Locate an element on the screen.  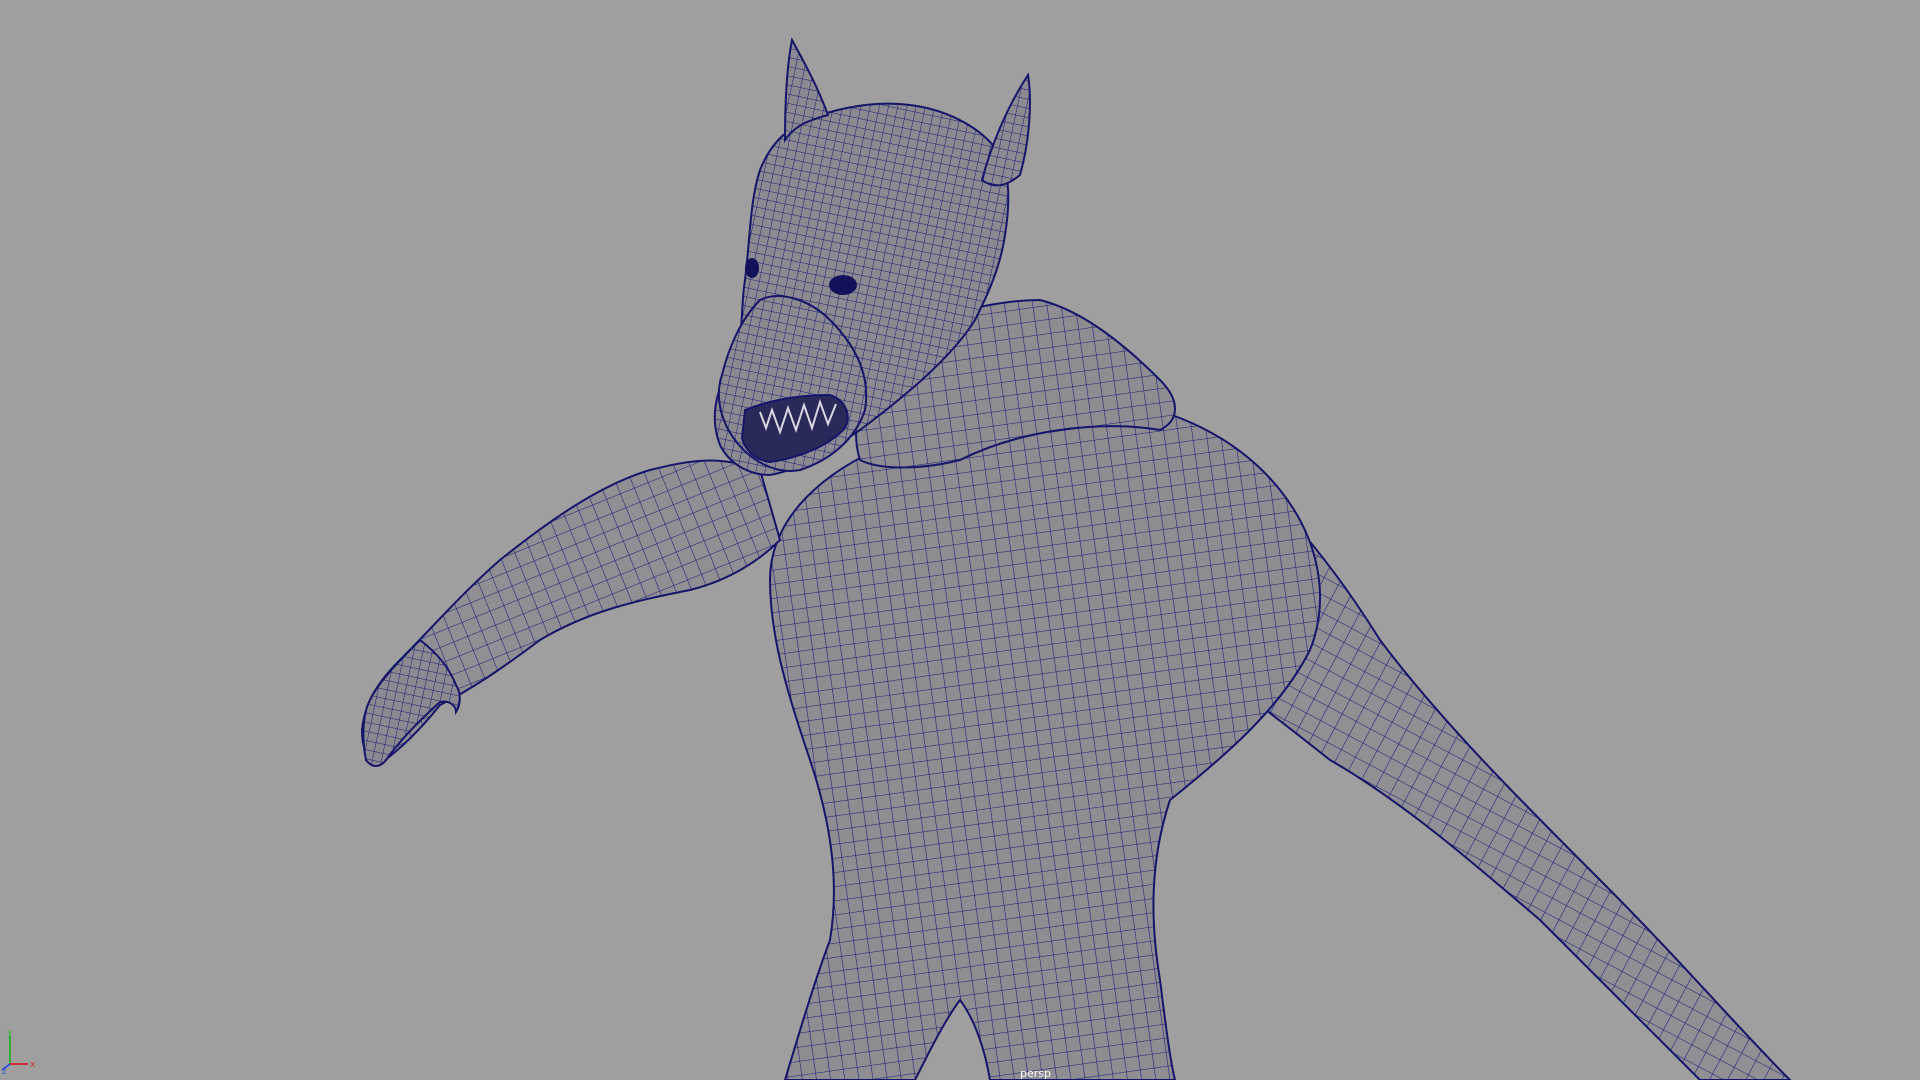
z-axis-label: z is located at coordinates (4, 1070).